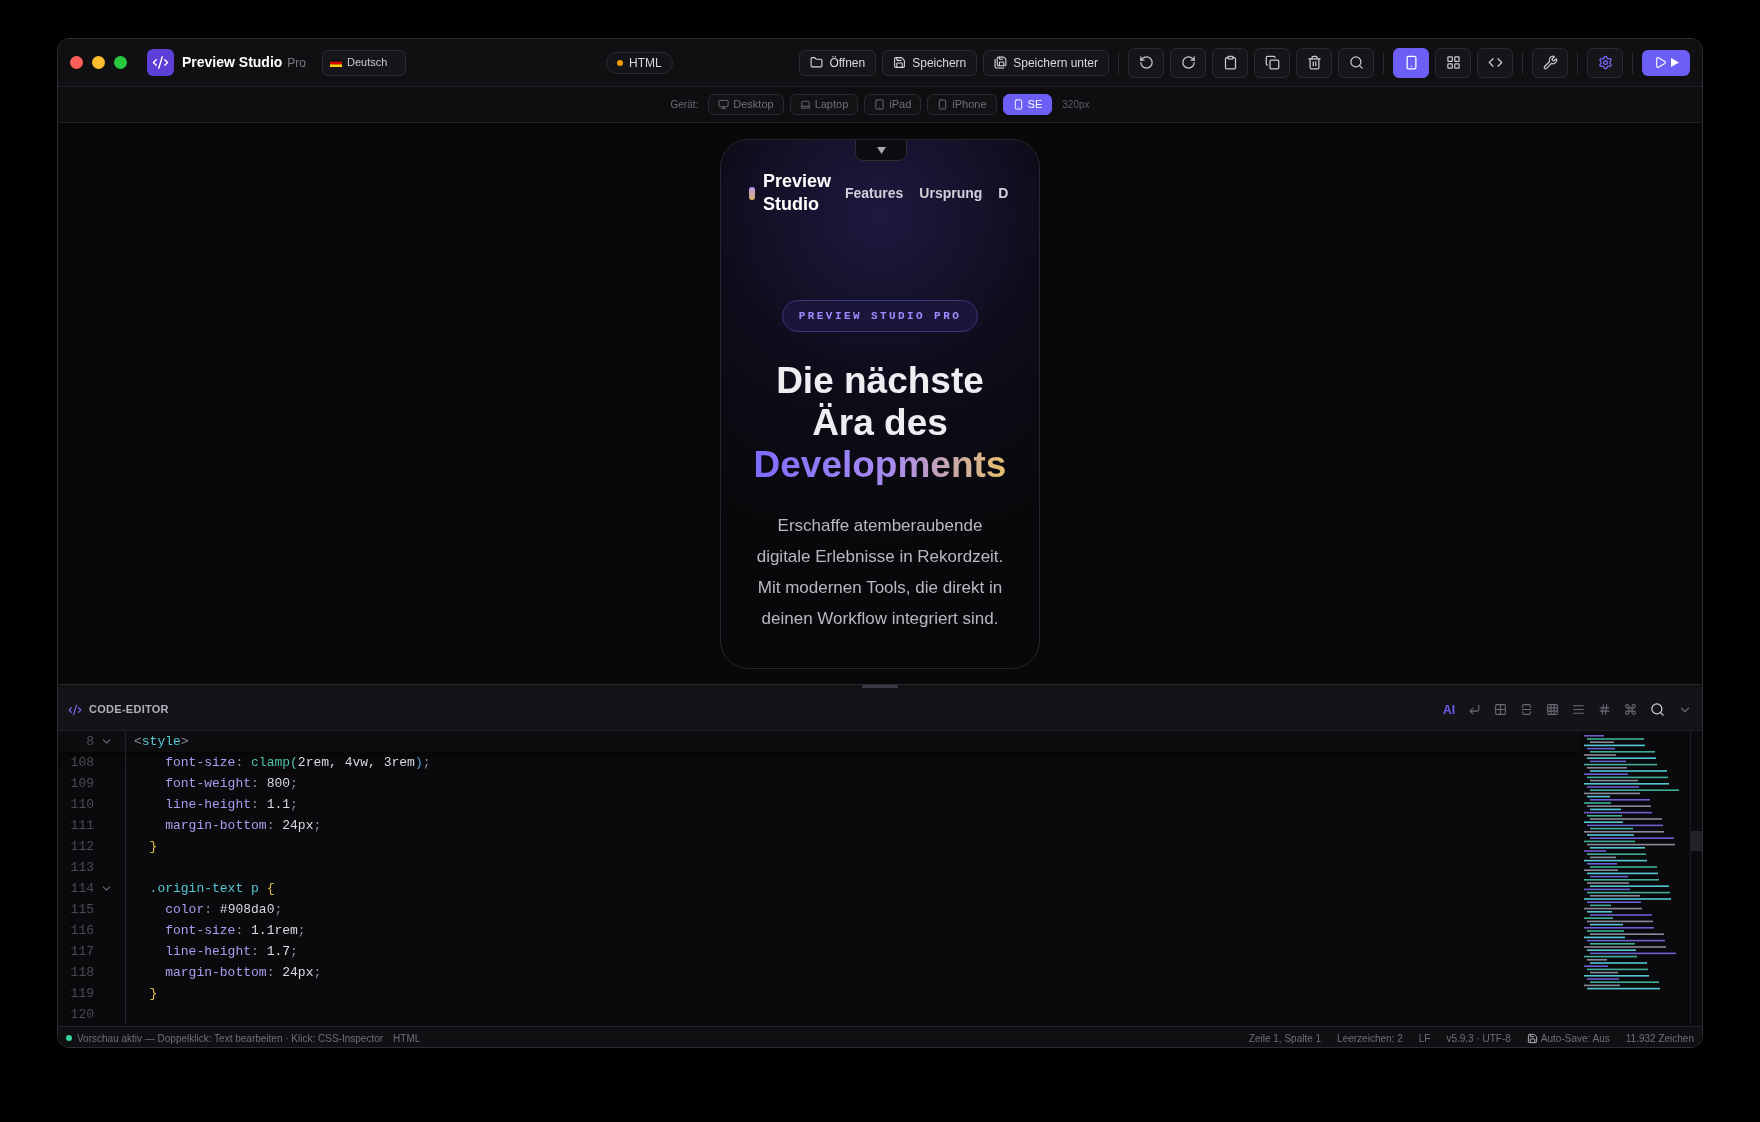 This screenshot has height=1122, width=1760. What do you see at coordinates (81, 783) in the screenshot?
I see `line-number: 109` at bounding box center [81, 783].